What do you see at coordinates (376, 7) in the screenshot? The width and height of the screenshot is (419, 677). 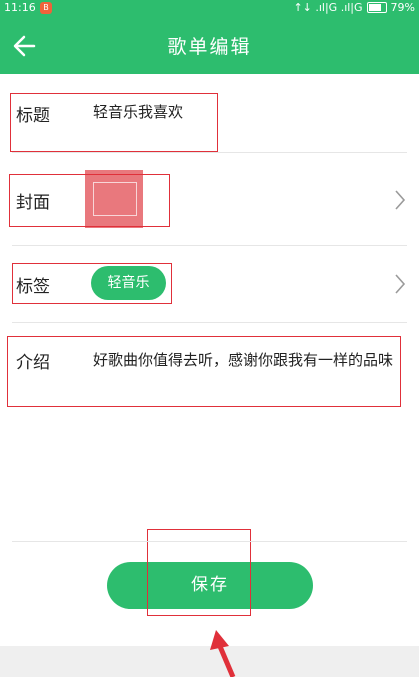 I see `battery-icon` at bounding box center [376, 7].